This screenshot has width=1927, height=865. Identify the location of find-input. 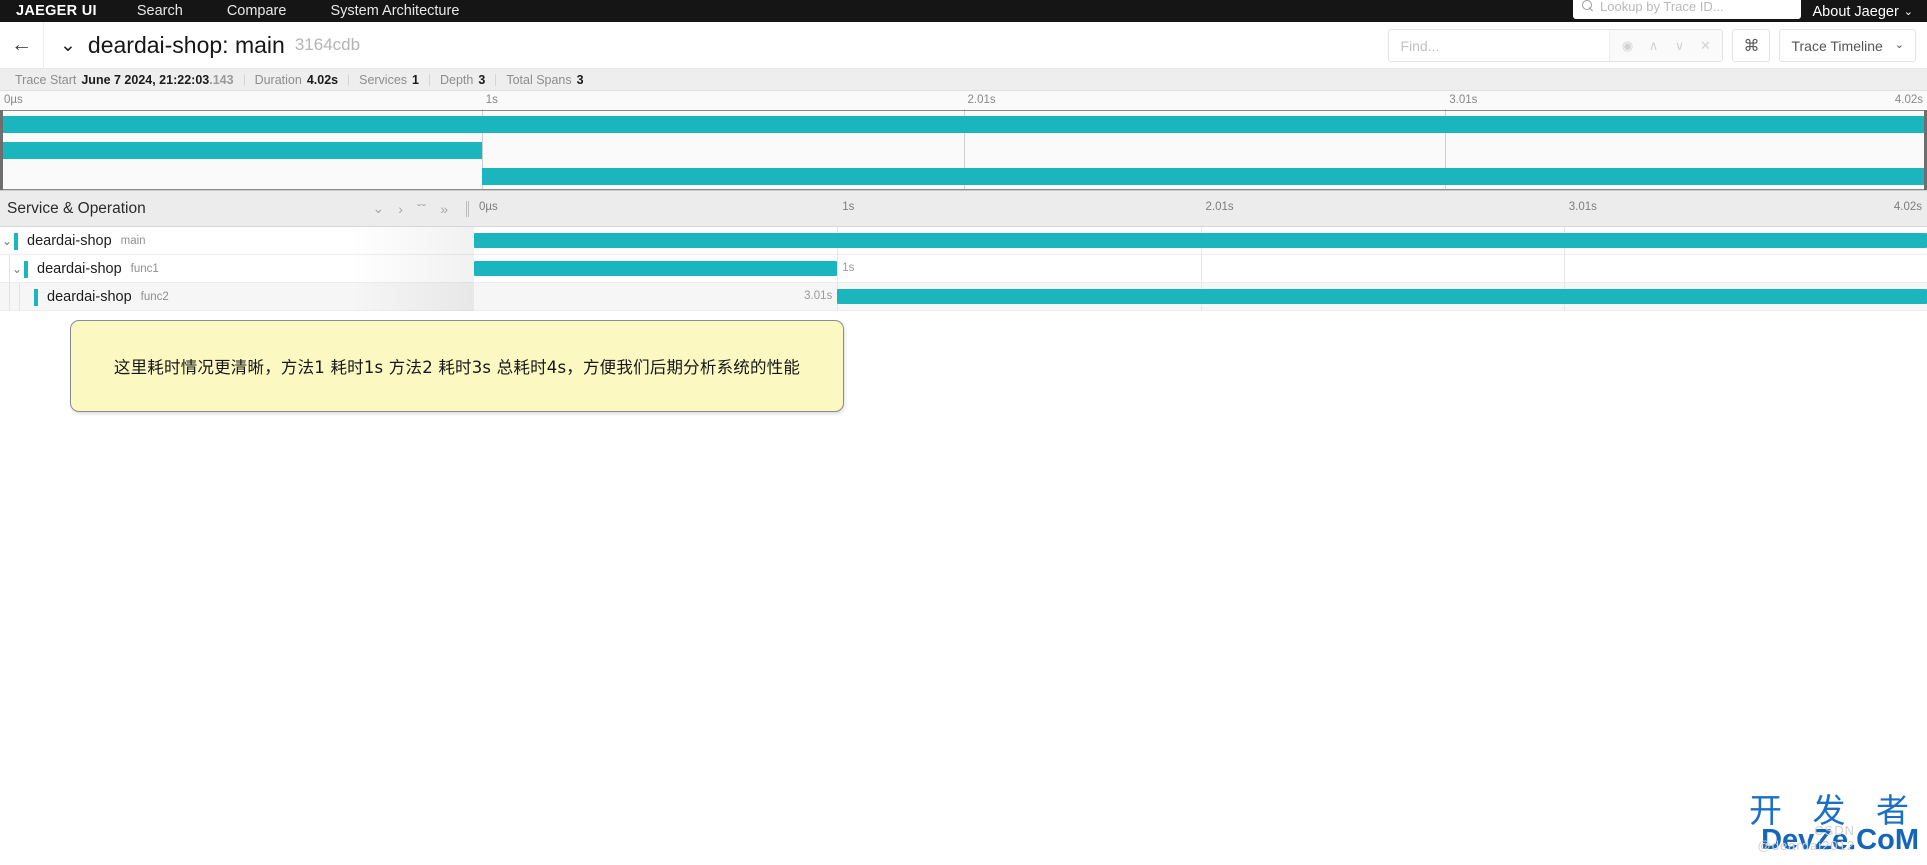
(1499, 45).